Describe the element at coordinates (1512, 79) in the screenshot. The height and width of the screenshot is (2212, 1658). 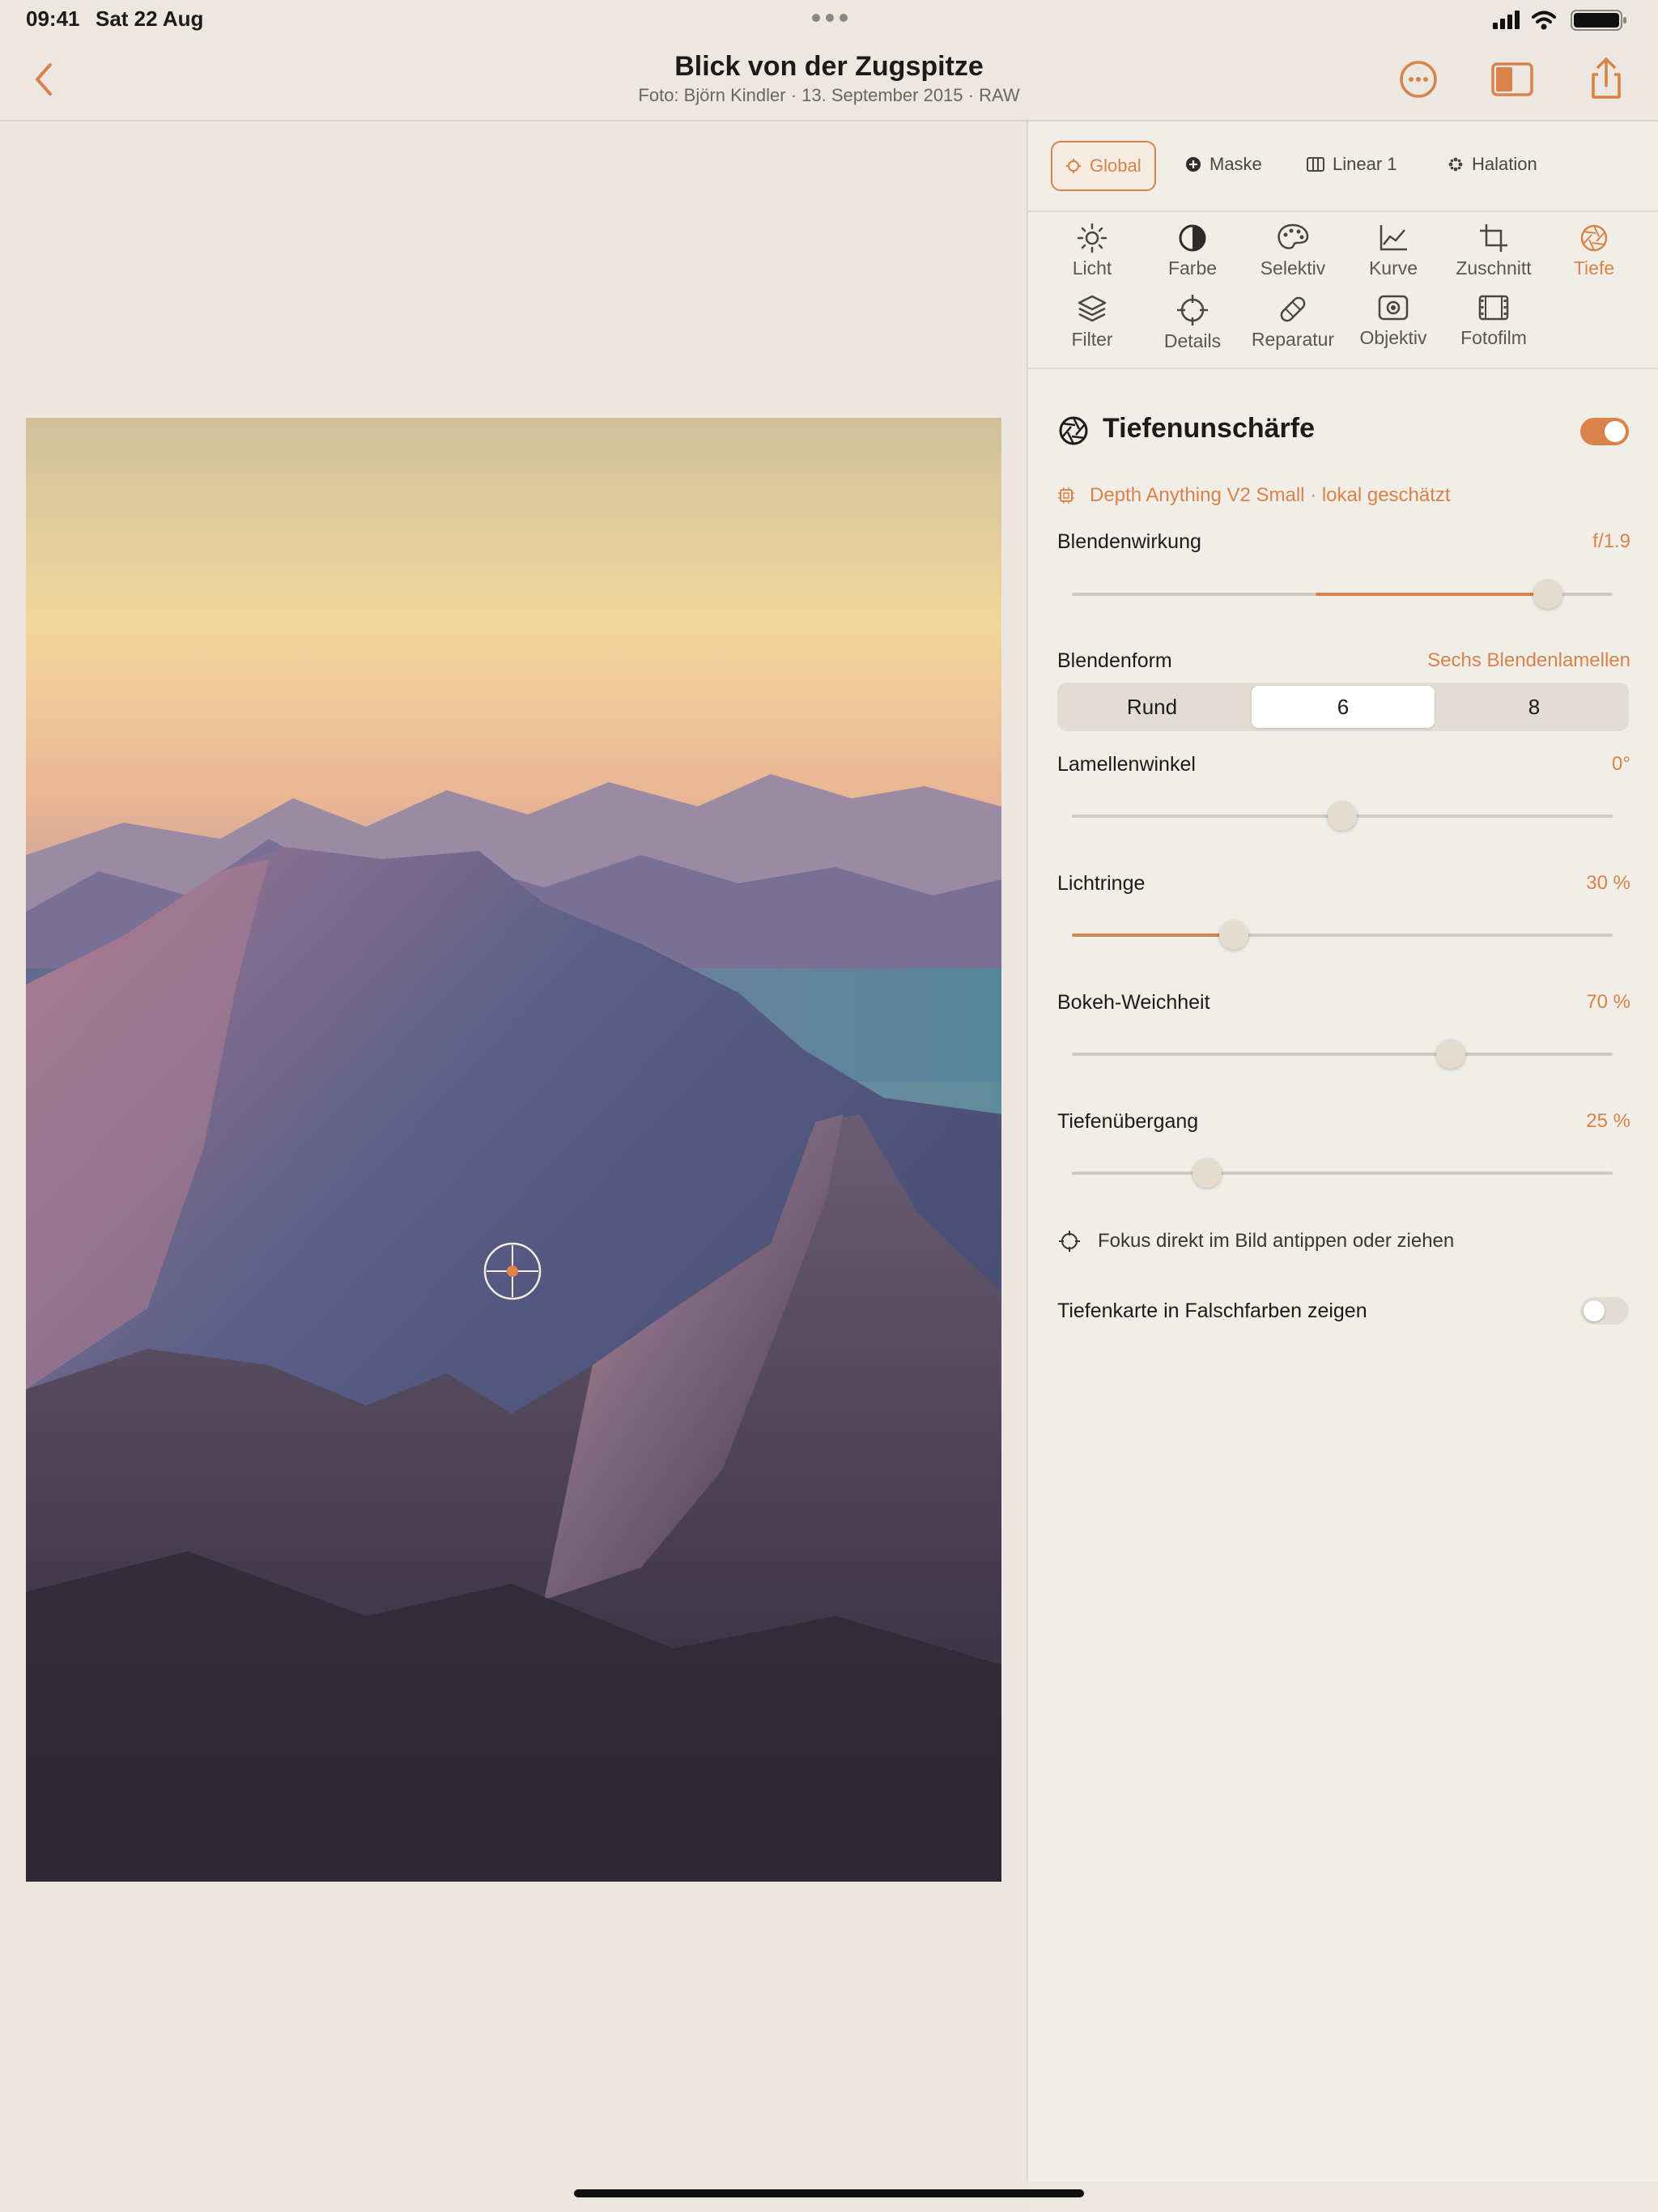
I see `compare-split-button` at that location.